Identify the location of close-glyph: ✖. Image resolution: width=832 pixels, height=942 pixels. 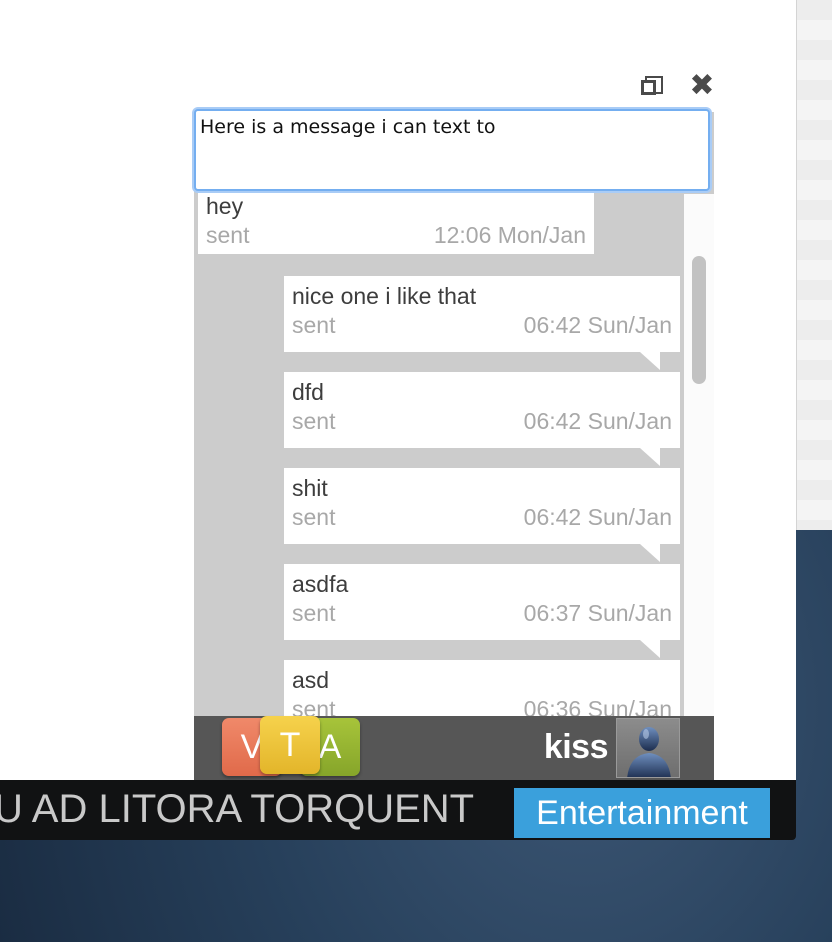
(702, 85).